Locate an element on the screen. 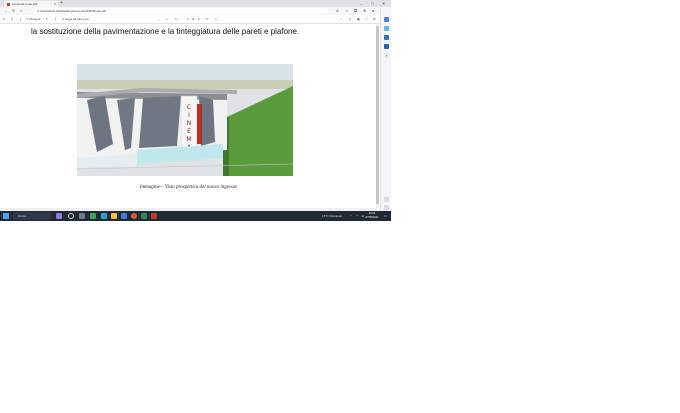 The width and height of the screenshot is (680, 413). page-view-icon: ▯ is located at coordinates (216, 19).